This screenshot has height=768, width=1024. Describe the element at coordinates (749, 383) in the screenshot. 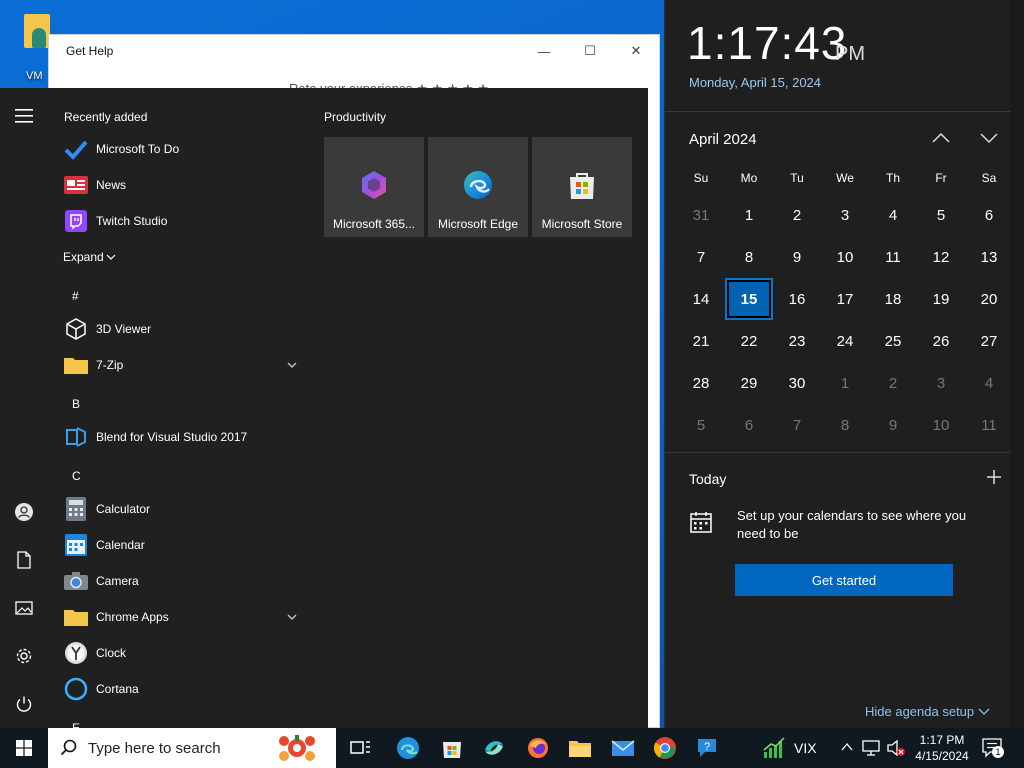

I see `calendar-day: 29` at that location.